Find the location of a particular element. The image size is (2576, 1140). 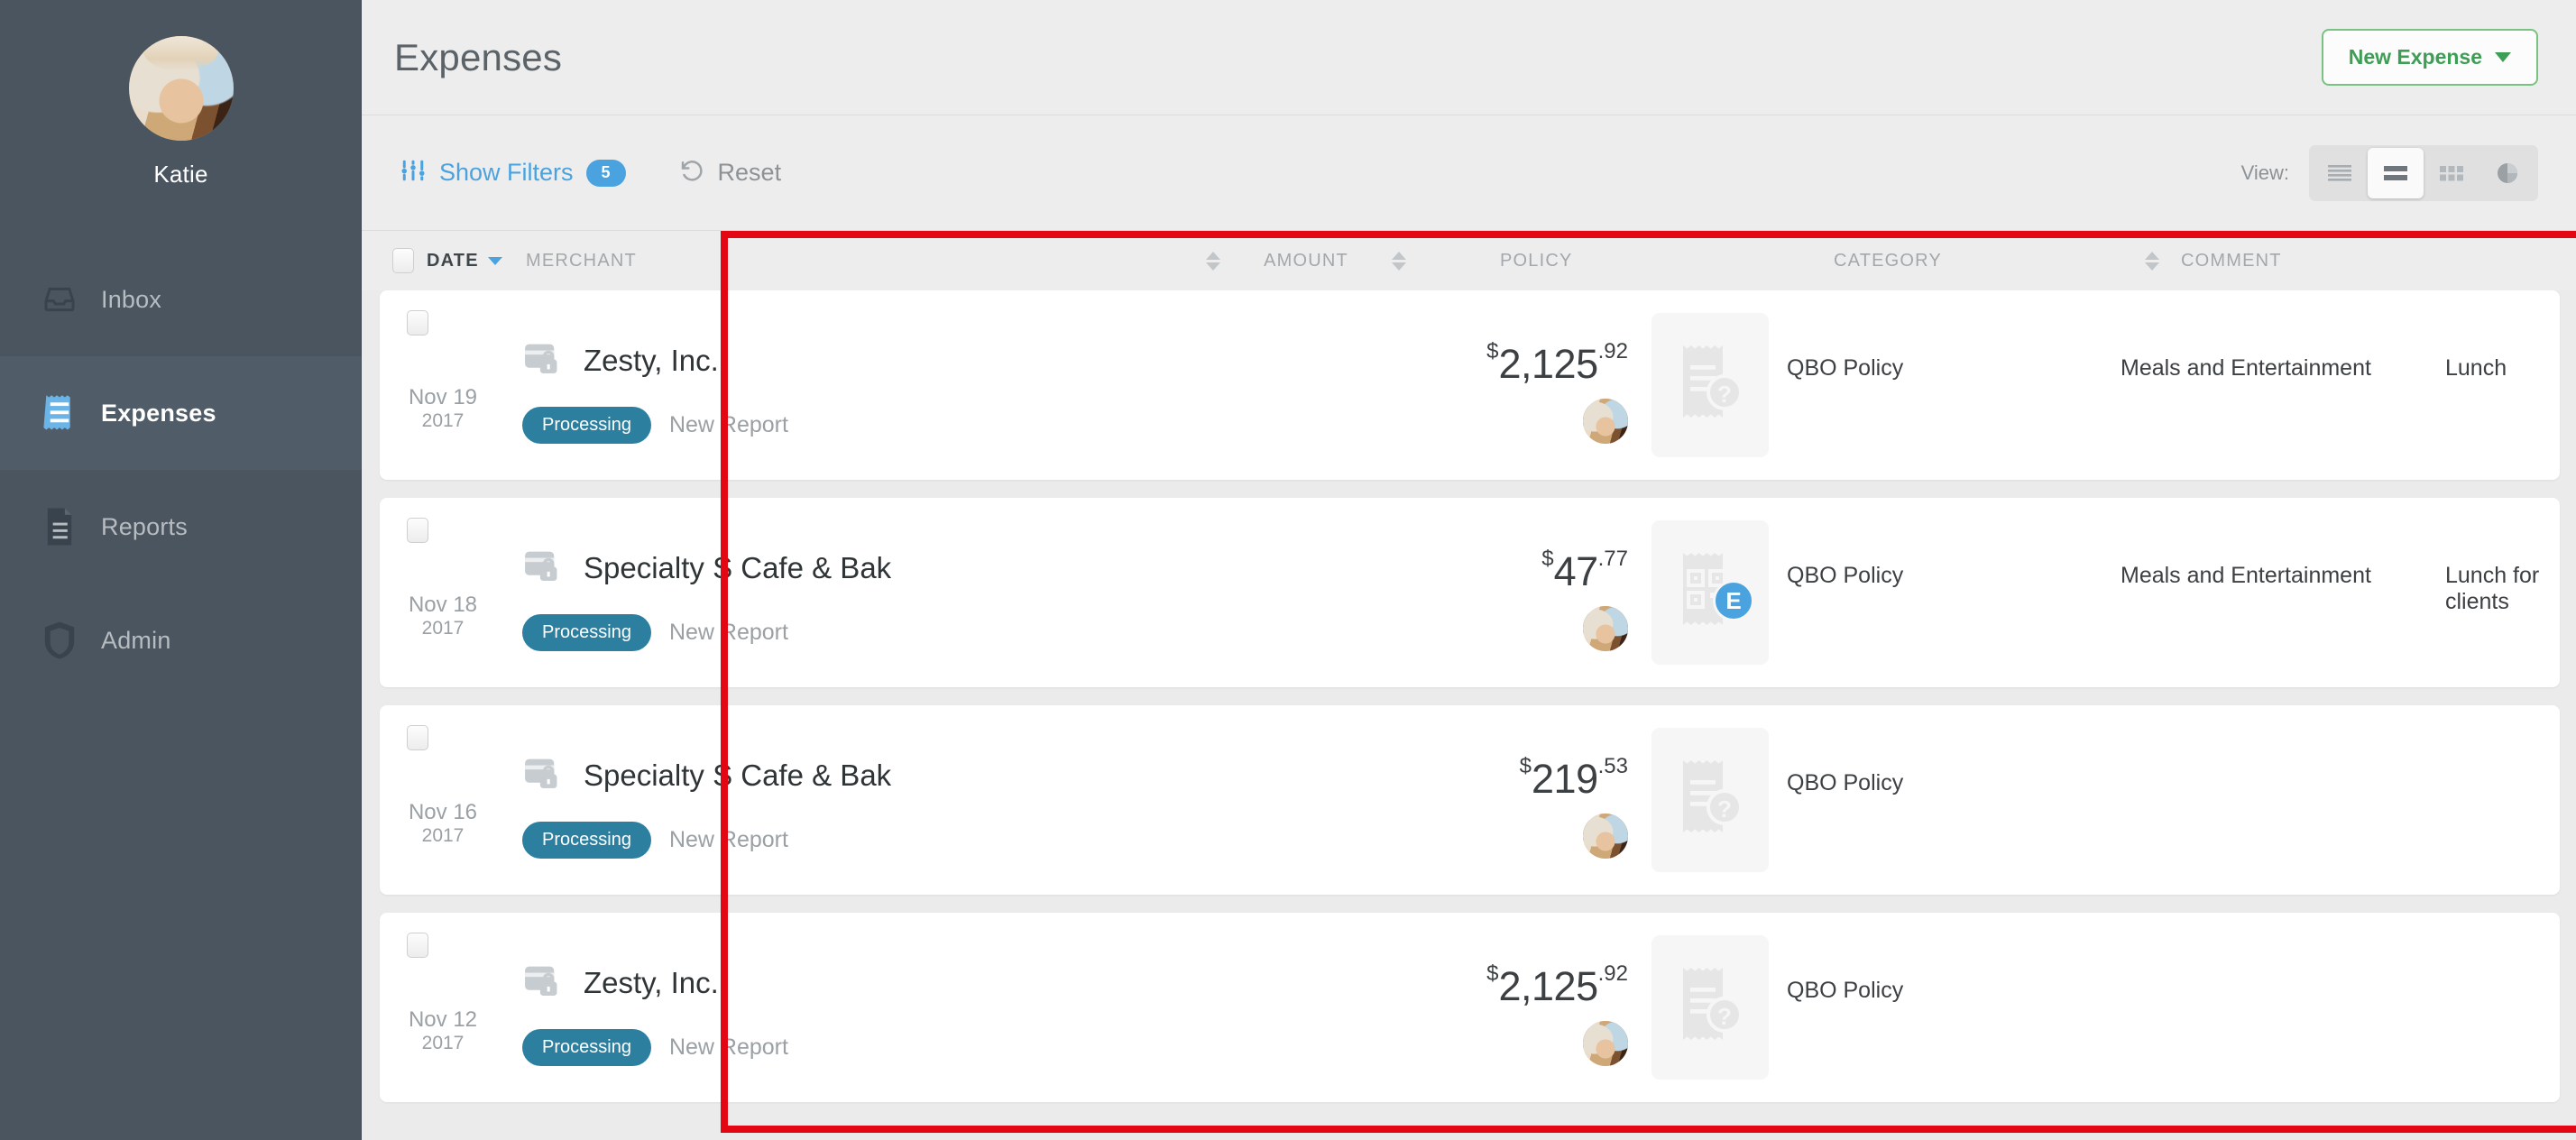

inbox-icon is located at coordinates (59, 299).